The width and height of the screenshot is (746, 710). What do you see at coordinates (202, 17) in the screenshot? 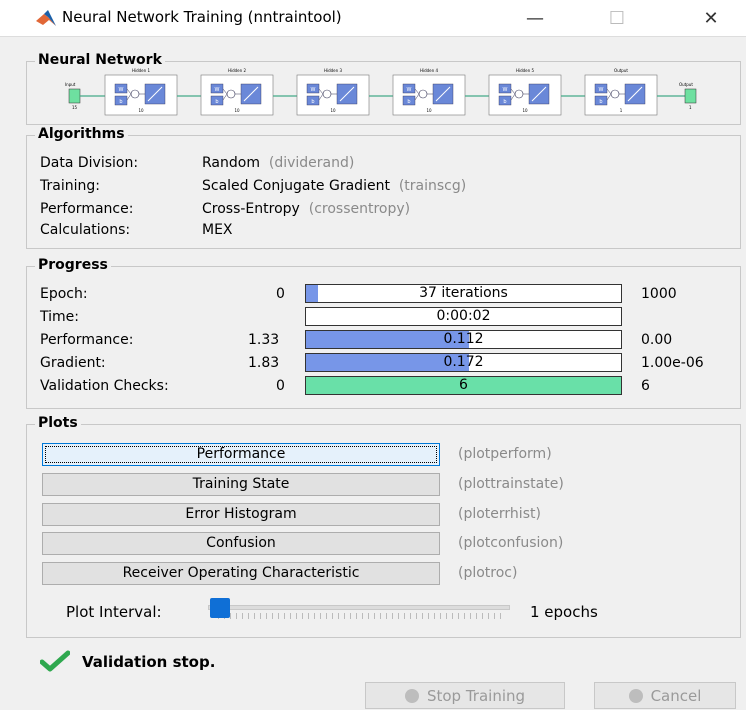
I see `window-title: Neural Network Training (nntraintool)` at bounding box center [202, 17].